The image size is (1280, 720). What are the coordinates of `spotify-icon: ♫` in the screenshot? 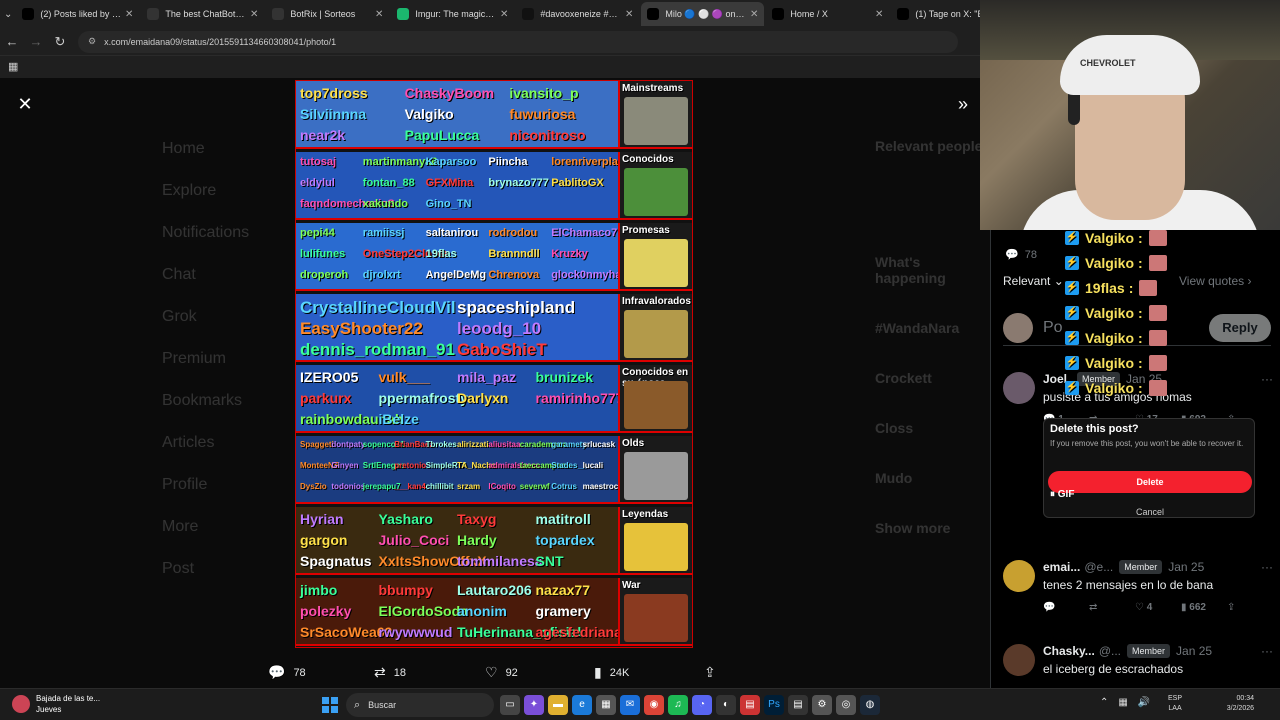 It's located at (678, 705).